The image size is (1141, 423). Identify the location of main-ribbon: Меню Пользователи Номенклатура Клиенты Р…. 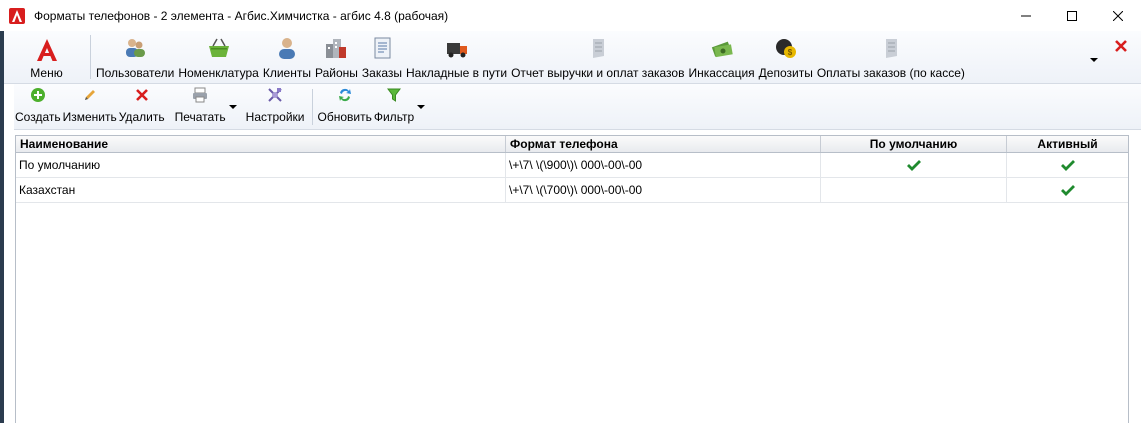
(572, 57).